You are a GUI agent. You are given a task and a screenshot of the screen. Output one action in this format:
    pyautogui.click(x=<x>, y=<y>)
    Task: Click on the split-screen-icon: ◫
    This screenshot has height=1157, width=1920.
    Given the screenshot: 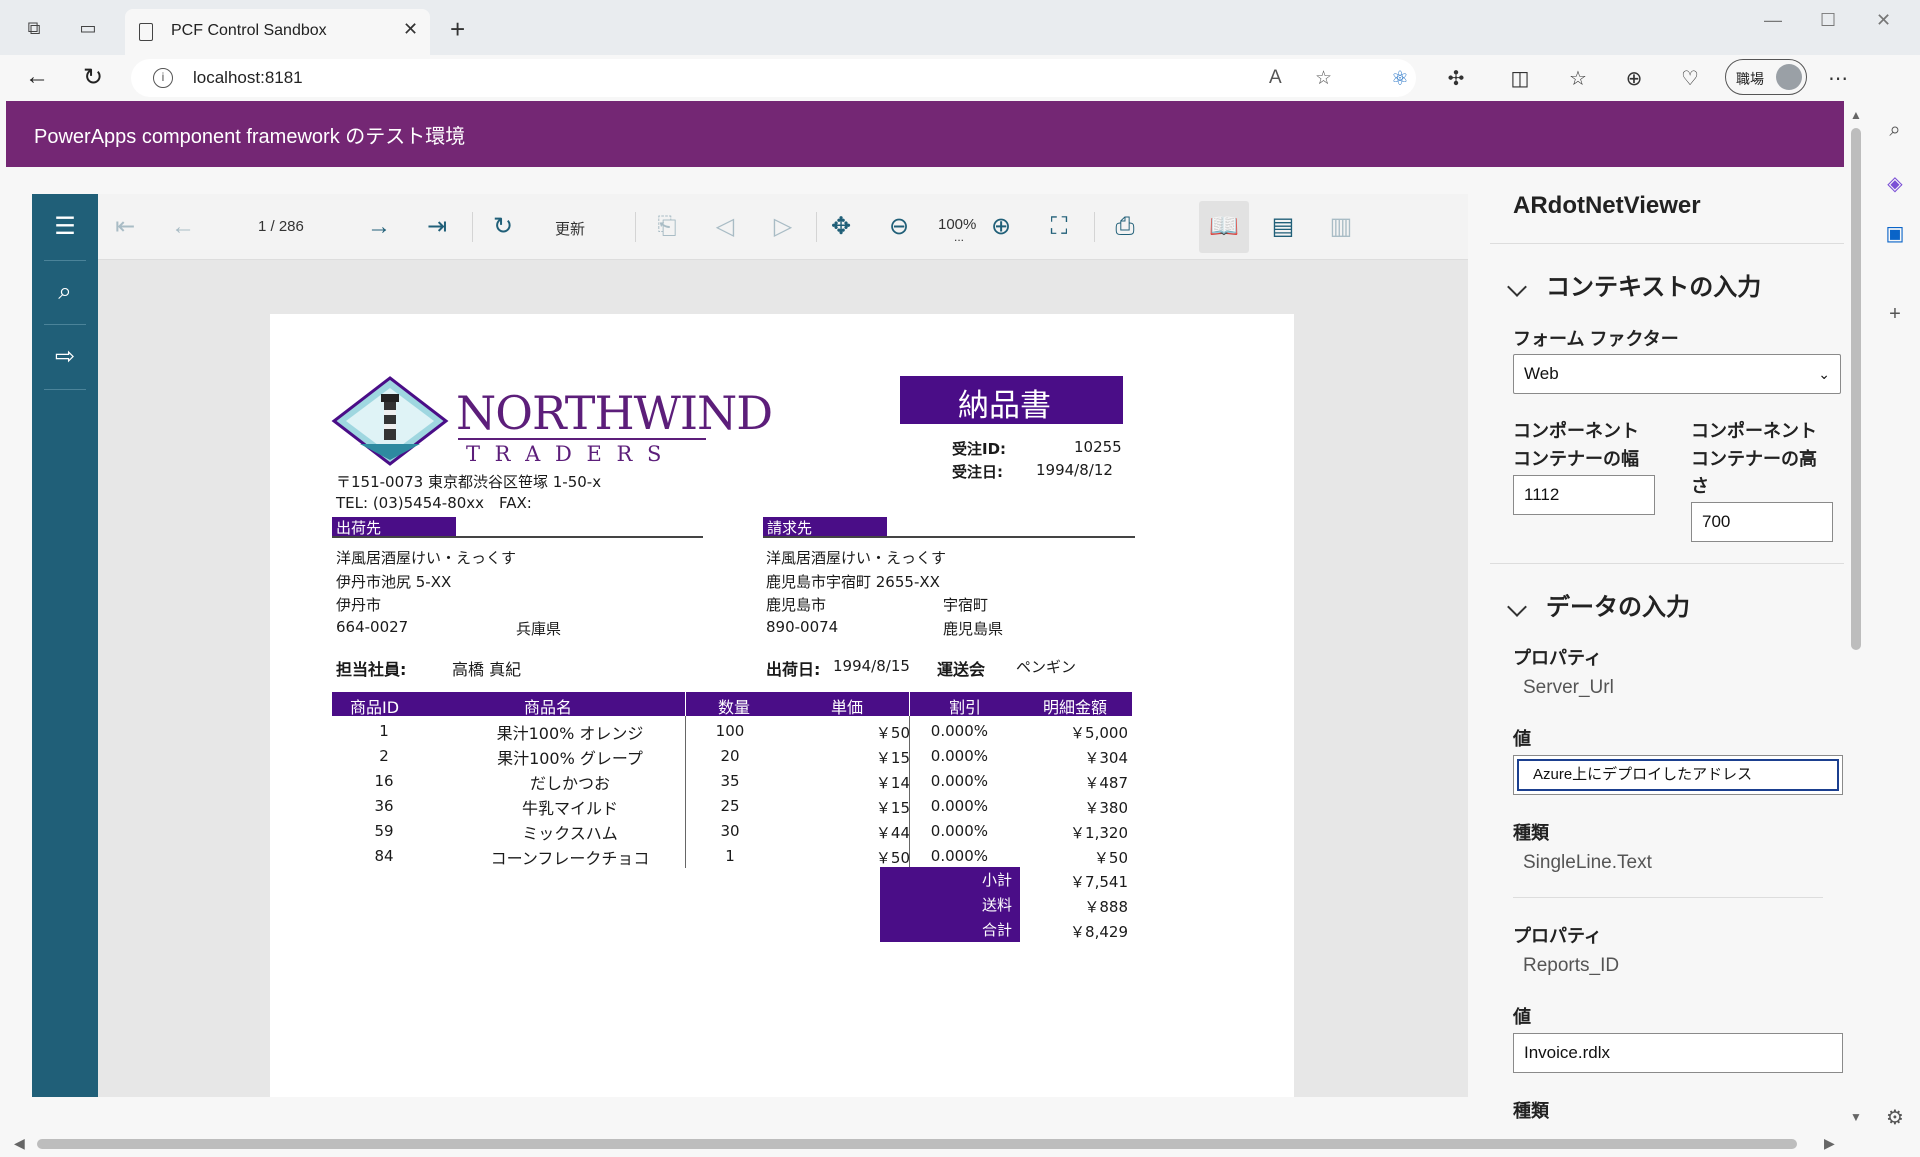 What is the action you would take?
    pyautogui.click(x=1520, y=78)
    